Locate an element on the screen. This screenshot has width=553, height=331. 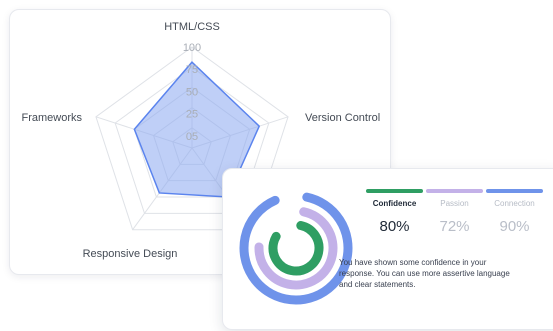
metric-confidence-value: 80% is located at coordinates (394, 226).